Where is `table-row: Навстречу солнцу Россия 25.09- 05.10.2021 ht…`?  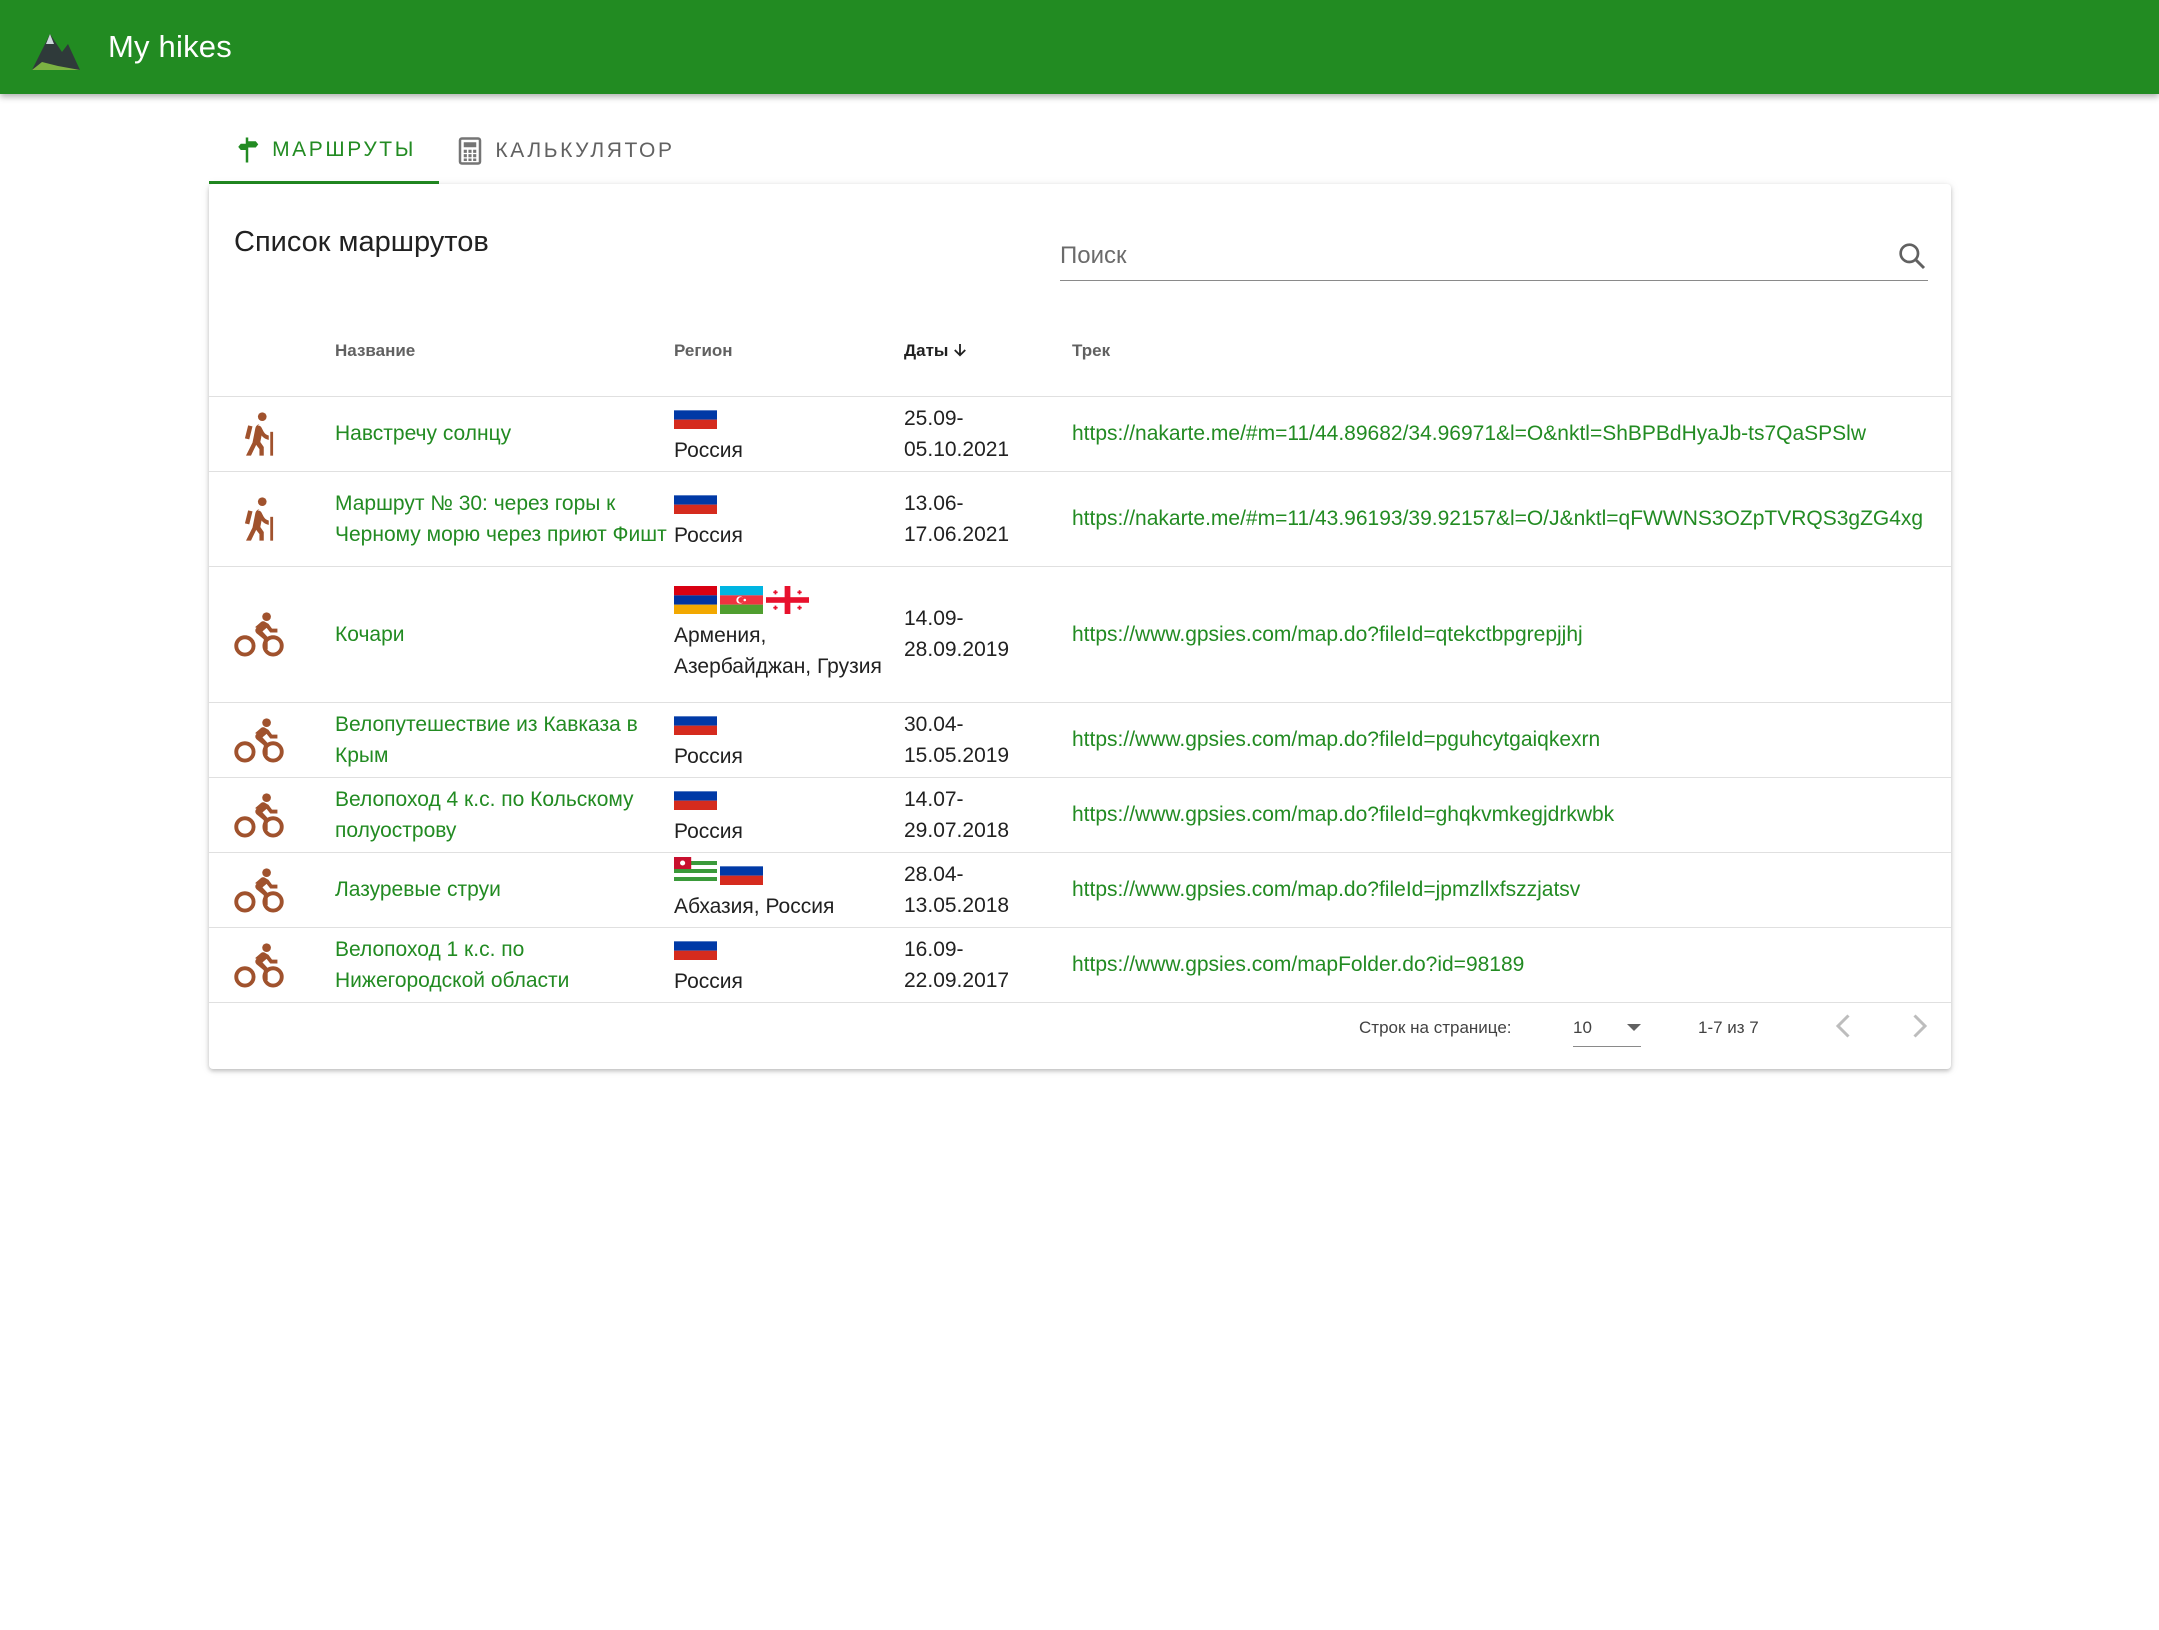 table-row: Навстречу солнцу Россия 25.09- 05.10.2021 ht… is located at coordinates (1080, 434).